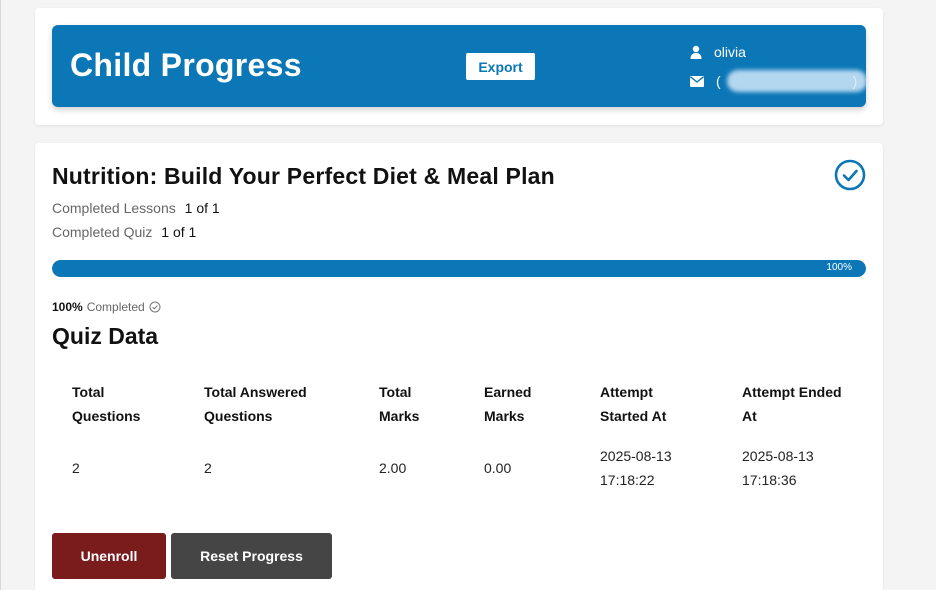 The image size is (936, 590). Describe the element at coordinates (696, 52) in the screenshot. I see `user-icon` at that location.